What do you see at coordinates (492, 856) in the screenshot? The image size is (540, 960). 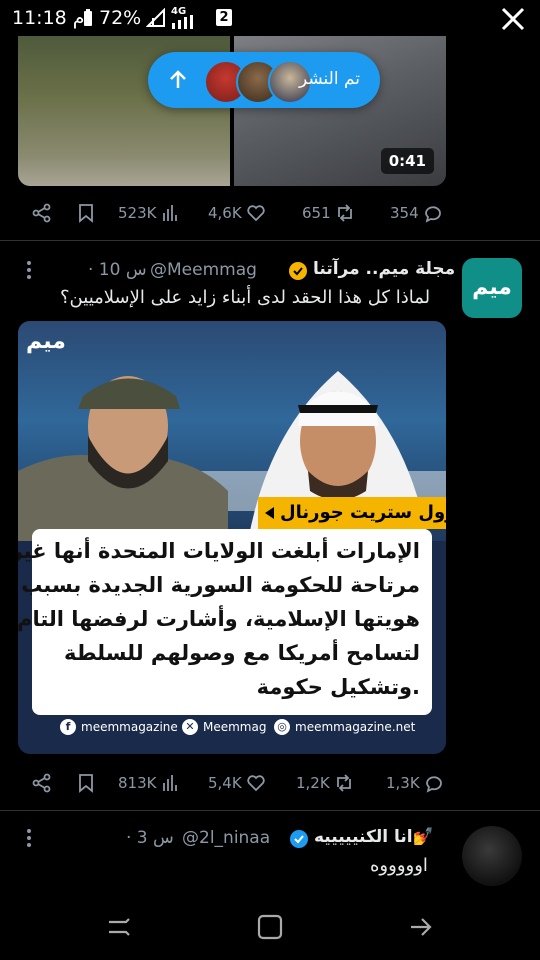 I see `tweet3-avatar` at bounding box center [492, 856].